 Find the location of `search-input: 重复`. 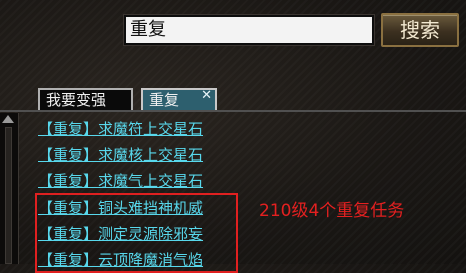

search-input: 重复 is located at coordinates (249, 30).